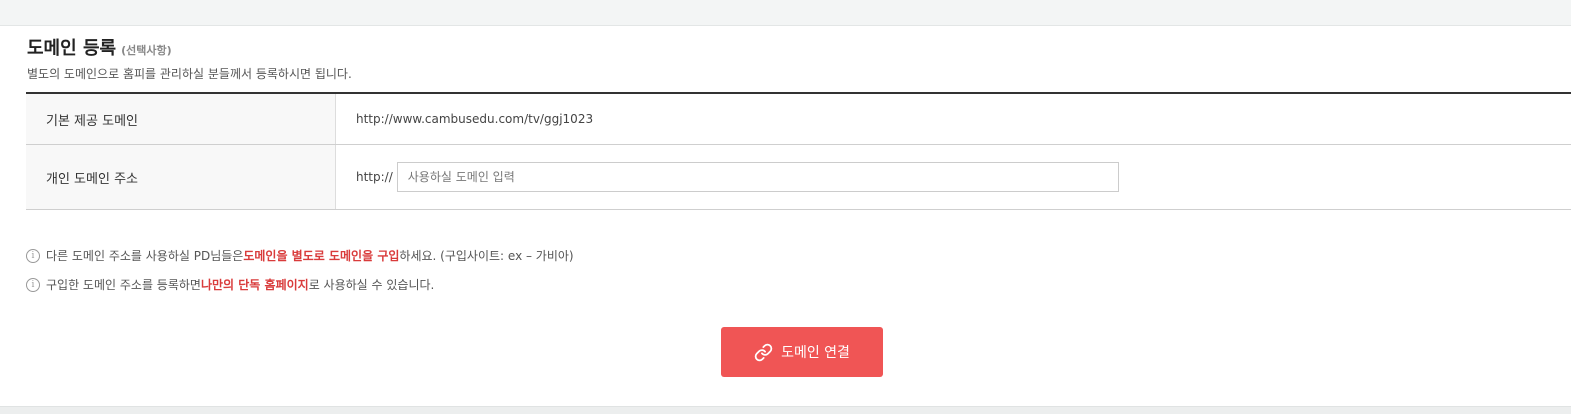 The height and width of the screenshot is (414, 1571). What do you see at coordinates (123, 285) in the screenshot?
I see `notice-text-before: 구입한 도메인 주소를 등록하면` at bounding box center [123, 285].